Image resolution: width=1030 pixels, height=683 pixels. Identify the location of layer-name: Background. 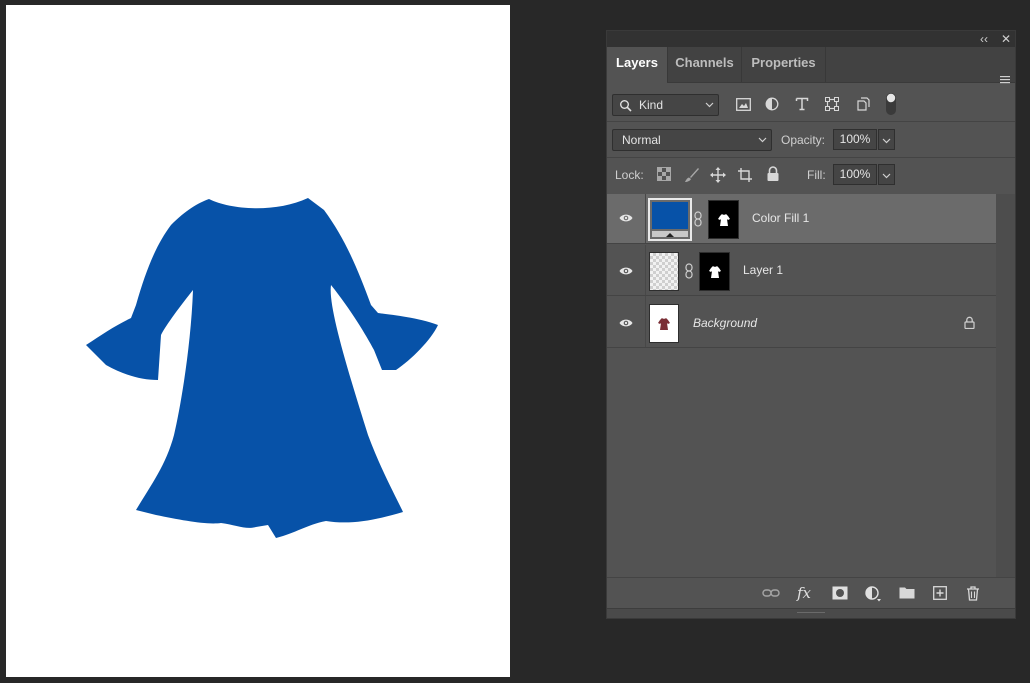
(725, 323).